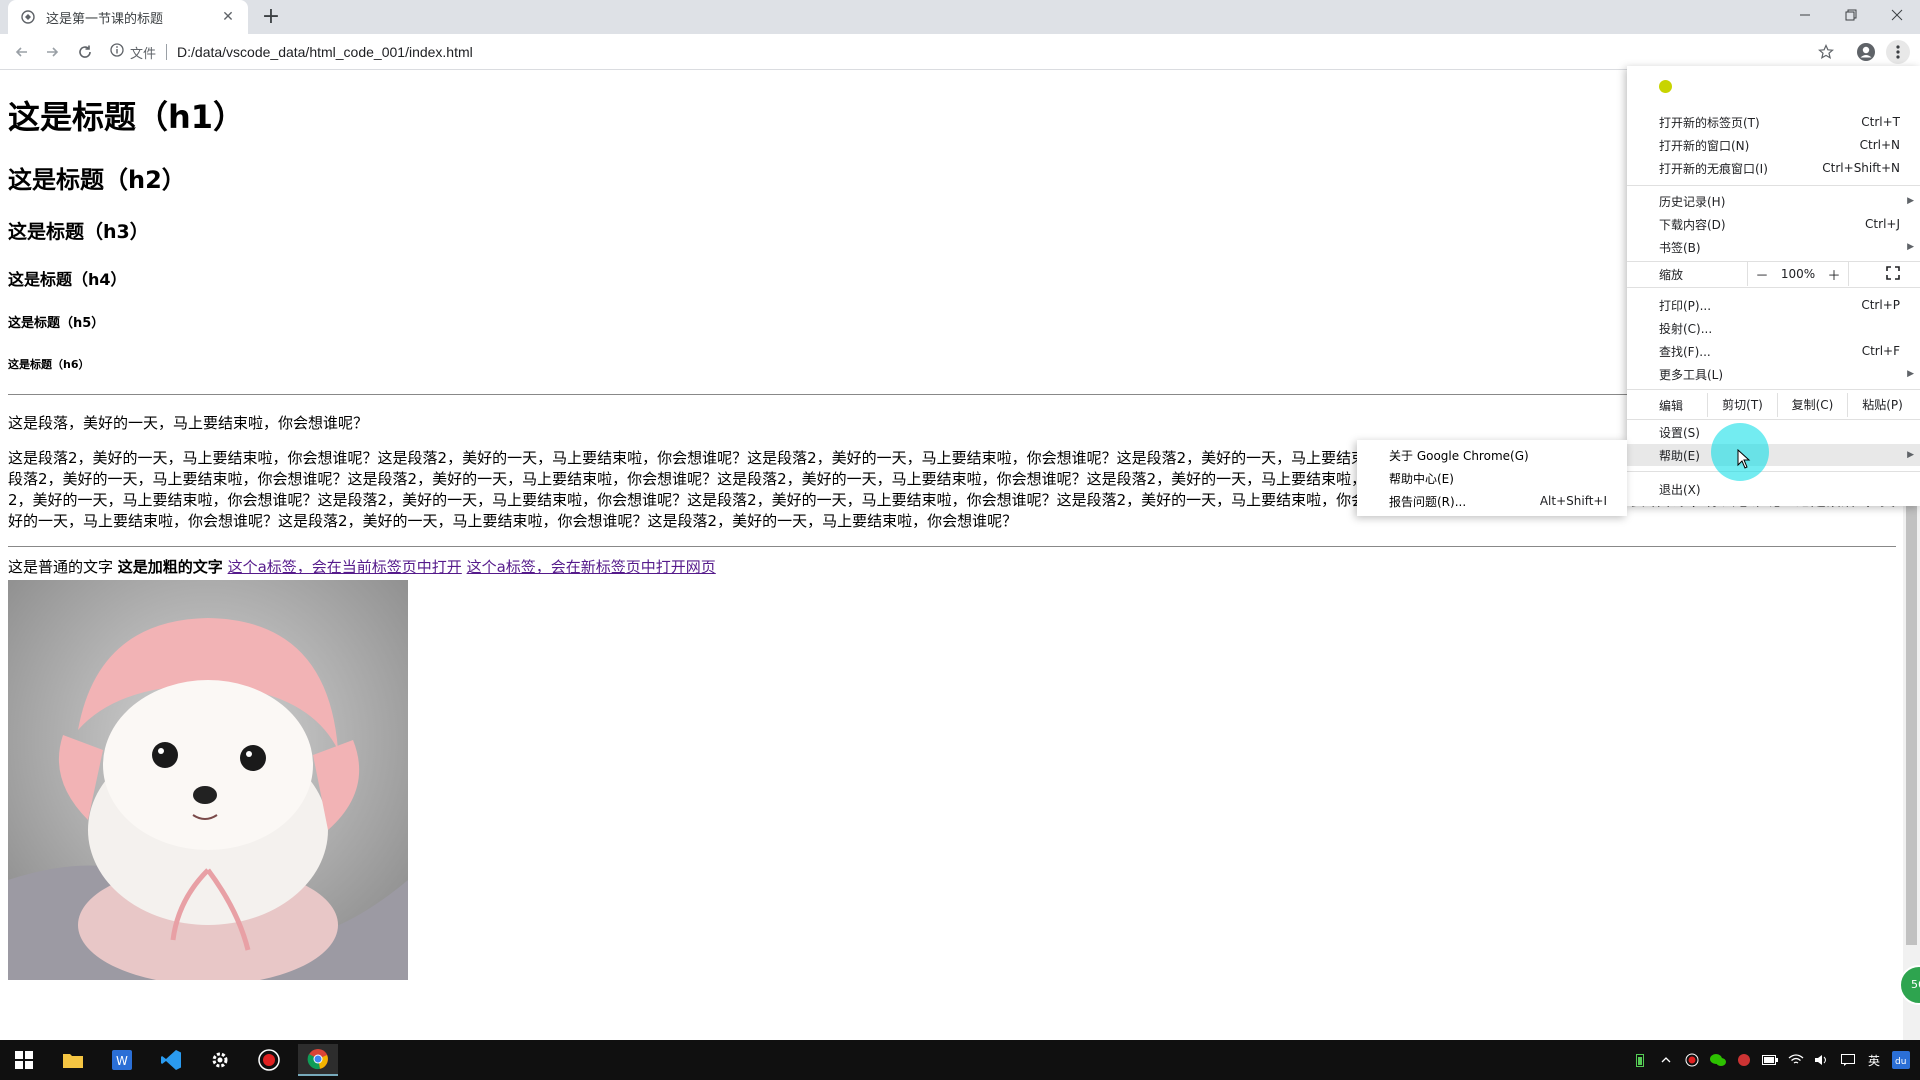  Describe the element at coordinates (171, 1060) in the screenshot. I see `vscode-icon` at that location.